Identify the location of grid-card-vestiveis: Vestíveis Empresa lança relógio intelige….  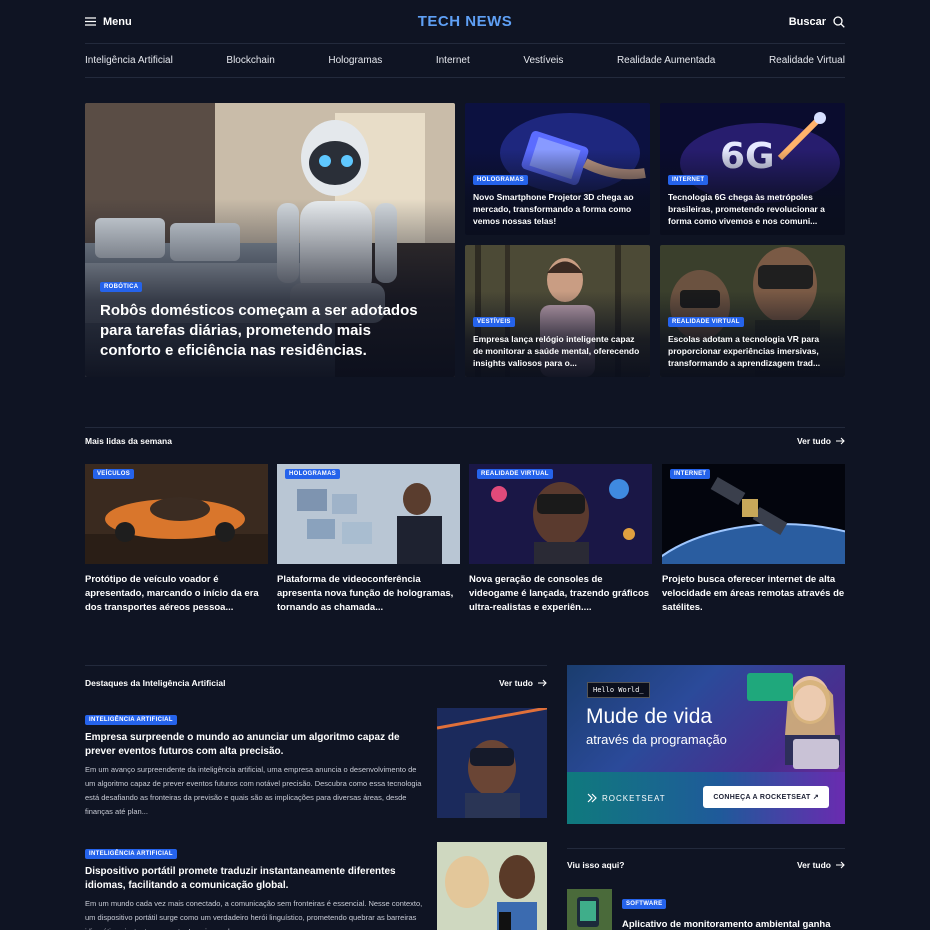
(557, 311).